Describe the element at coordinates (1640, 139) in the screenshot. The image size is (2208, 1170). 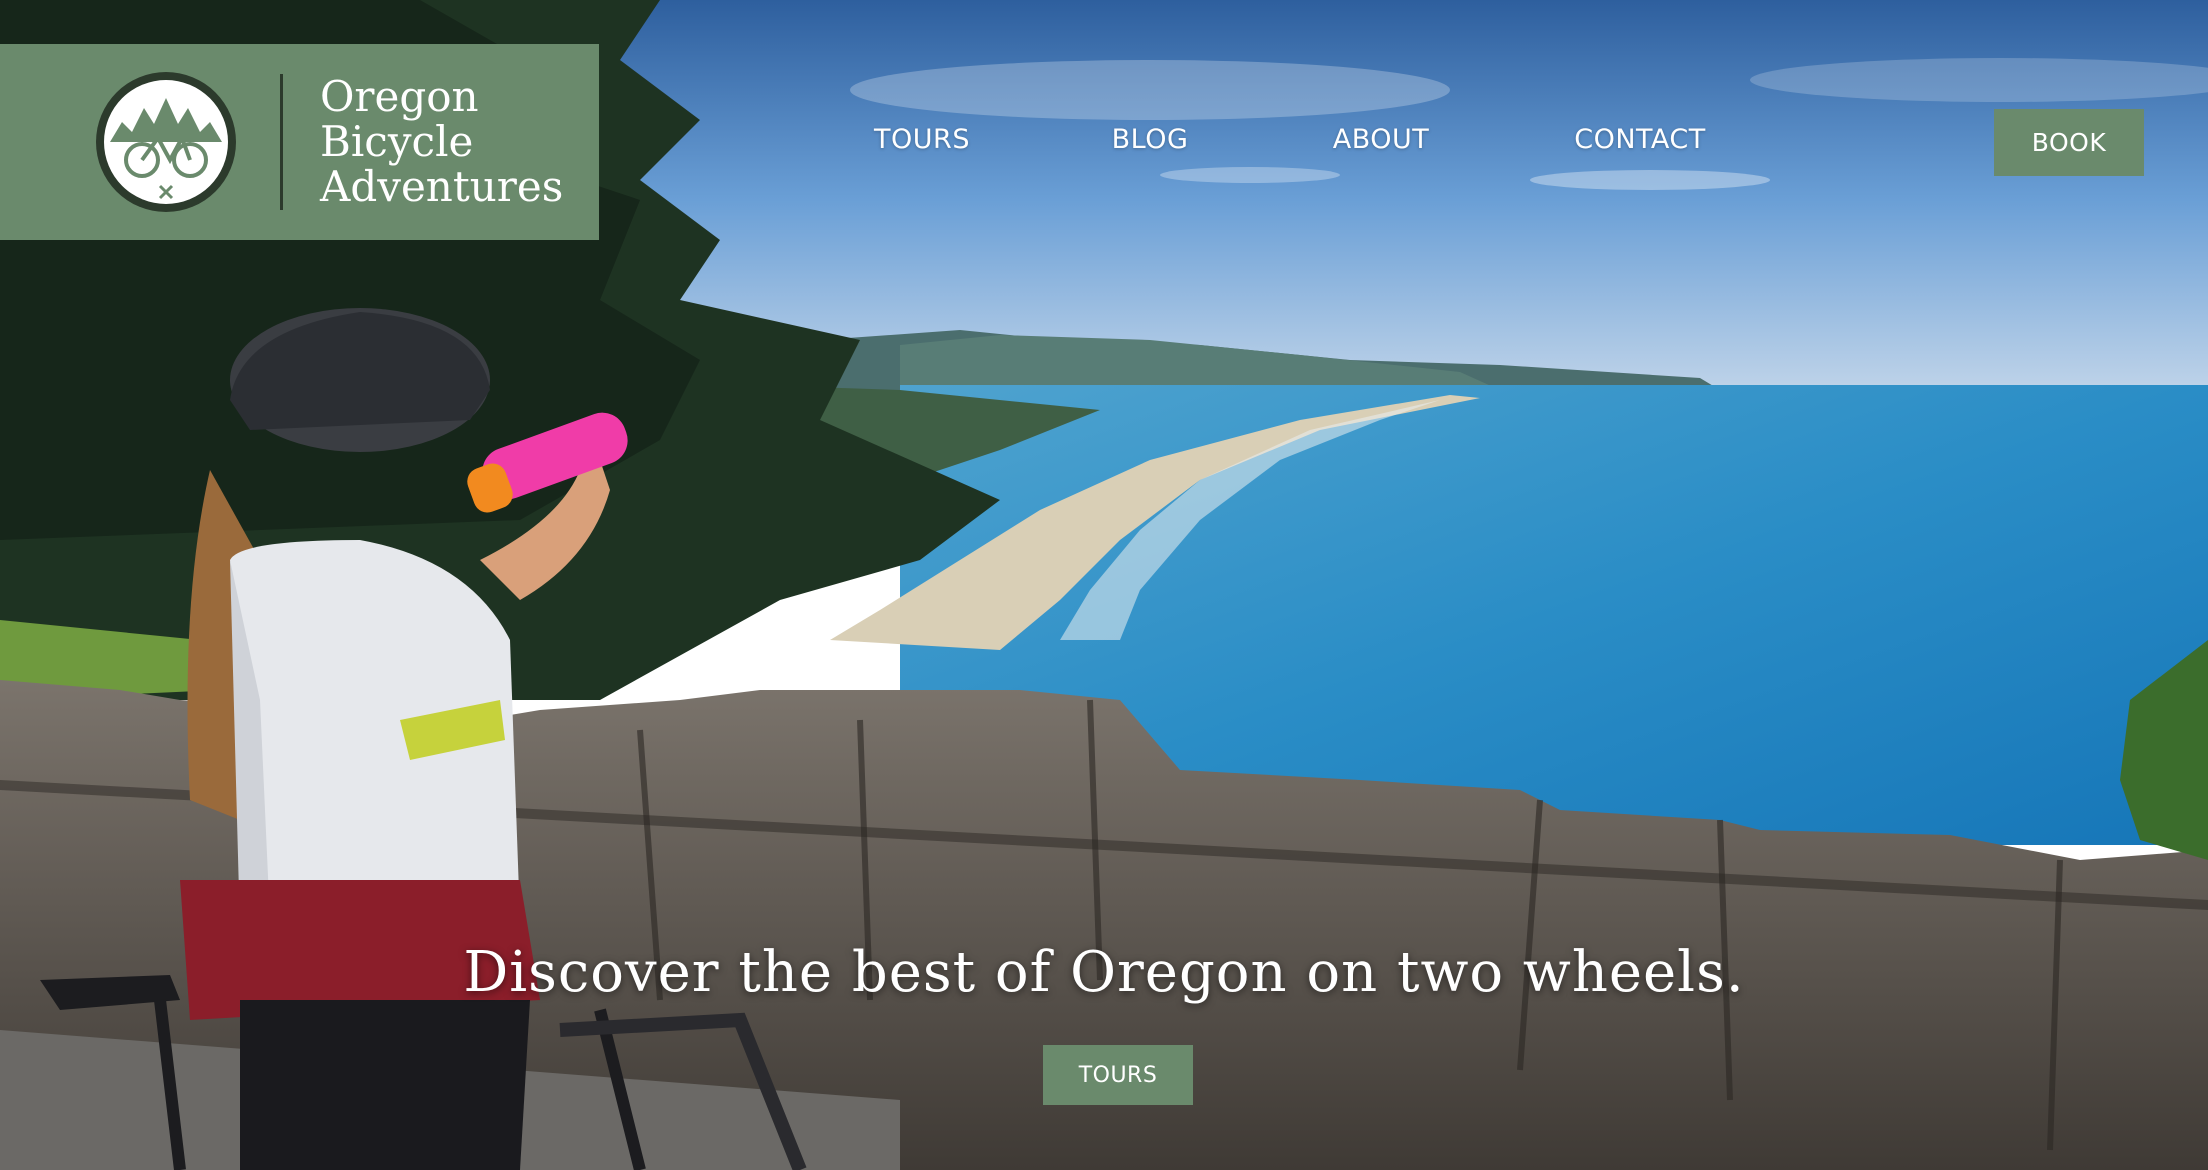
I see `nav-link-contact: CONTACT` at that location.